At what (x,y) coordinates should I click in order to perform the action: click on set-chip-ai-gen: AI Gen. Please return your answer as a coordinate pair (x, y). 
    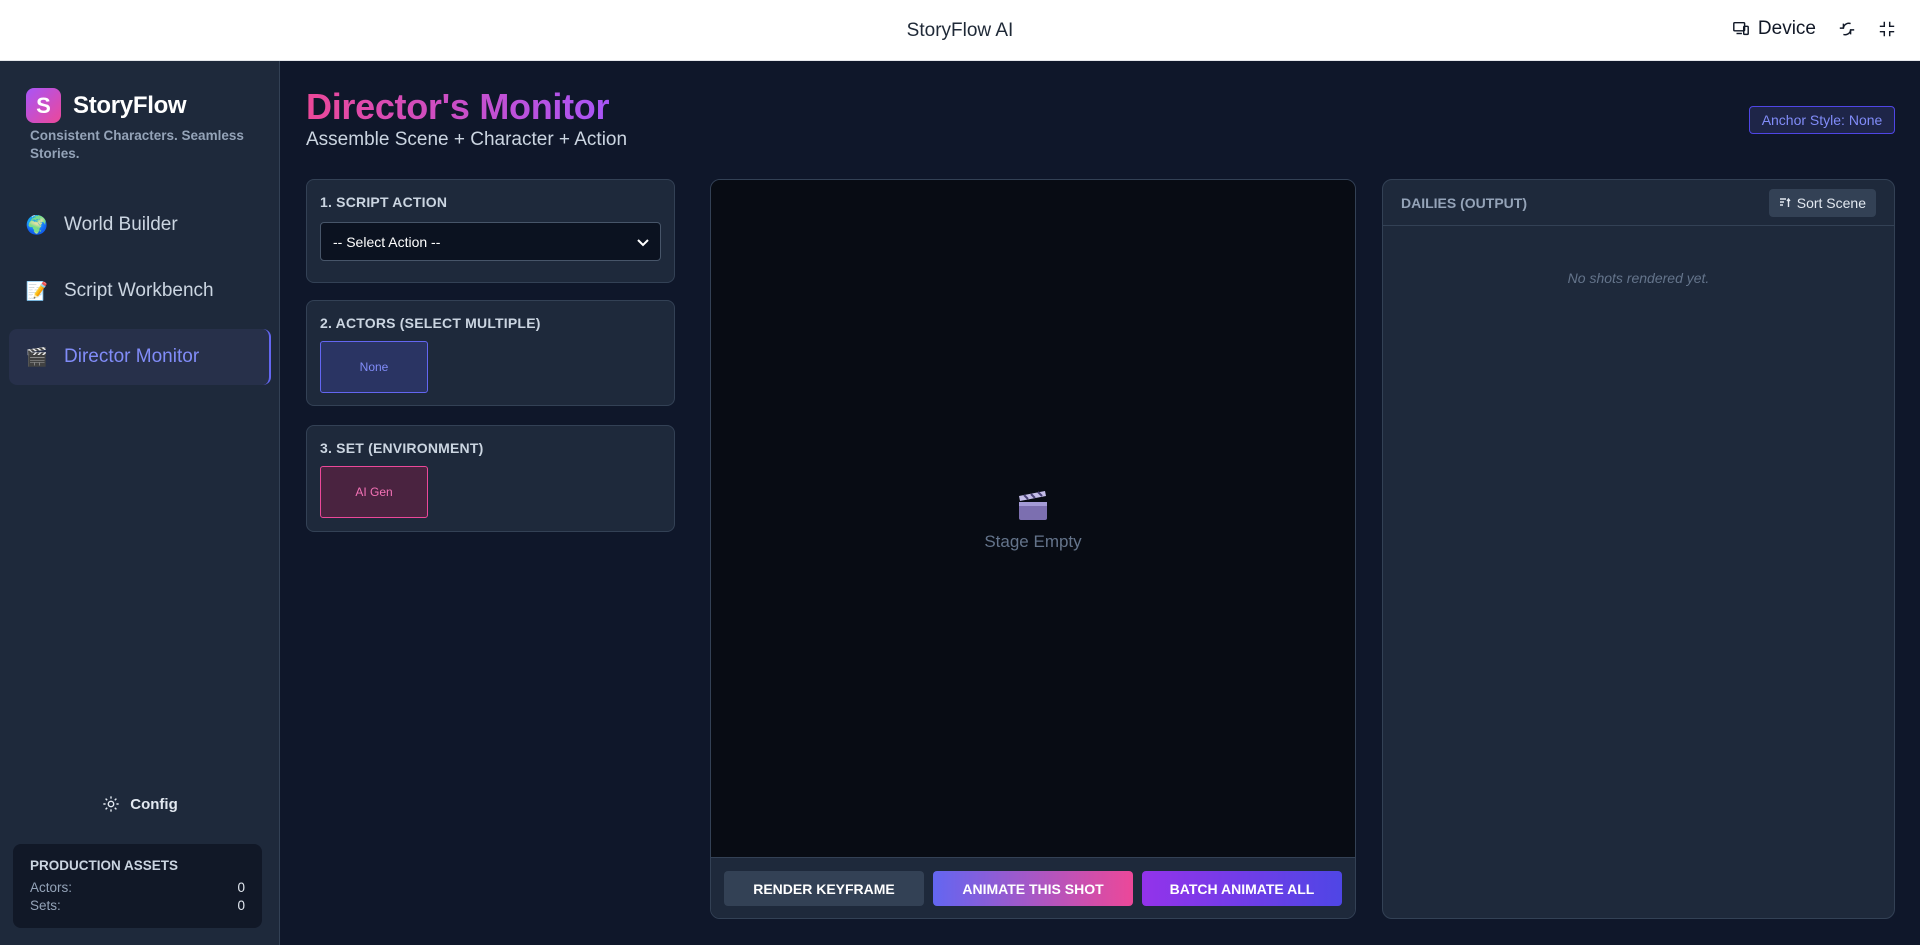
    Looking at the image, I should click on (374, 492).